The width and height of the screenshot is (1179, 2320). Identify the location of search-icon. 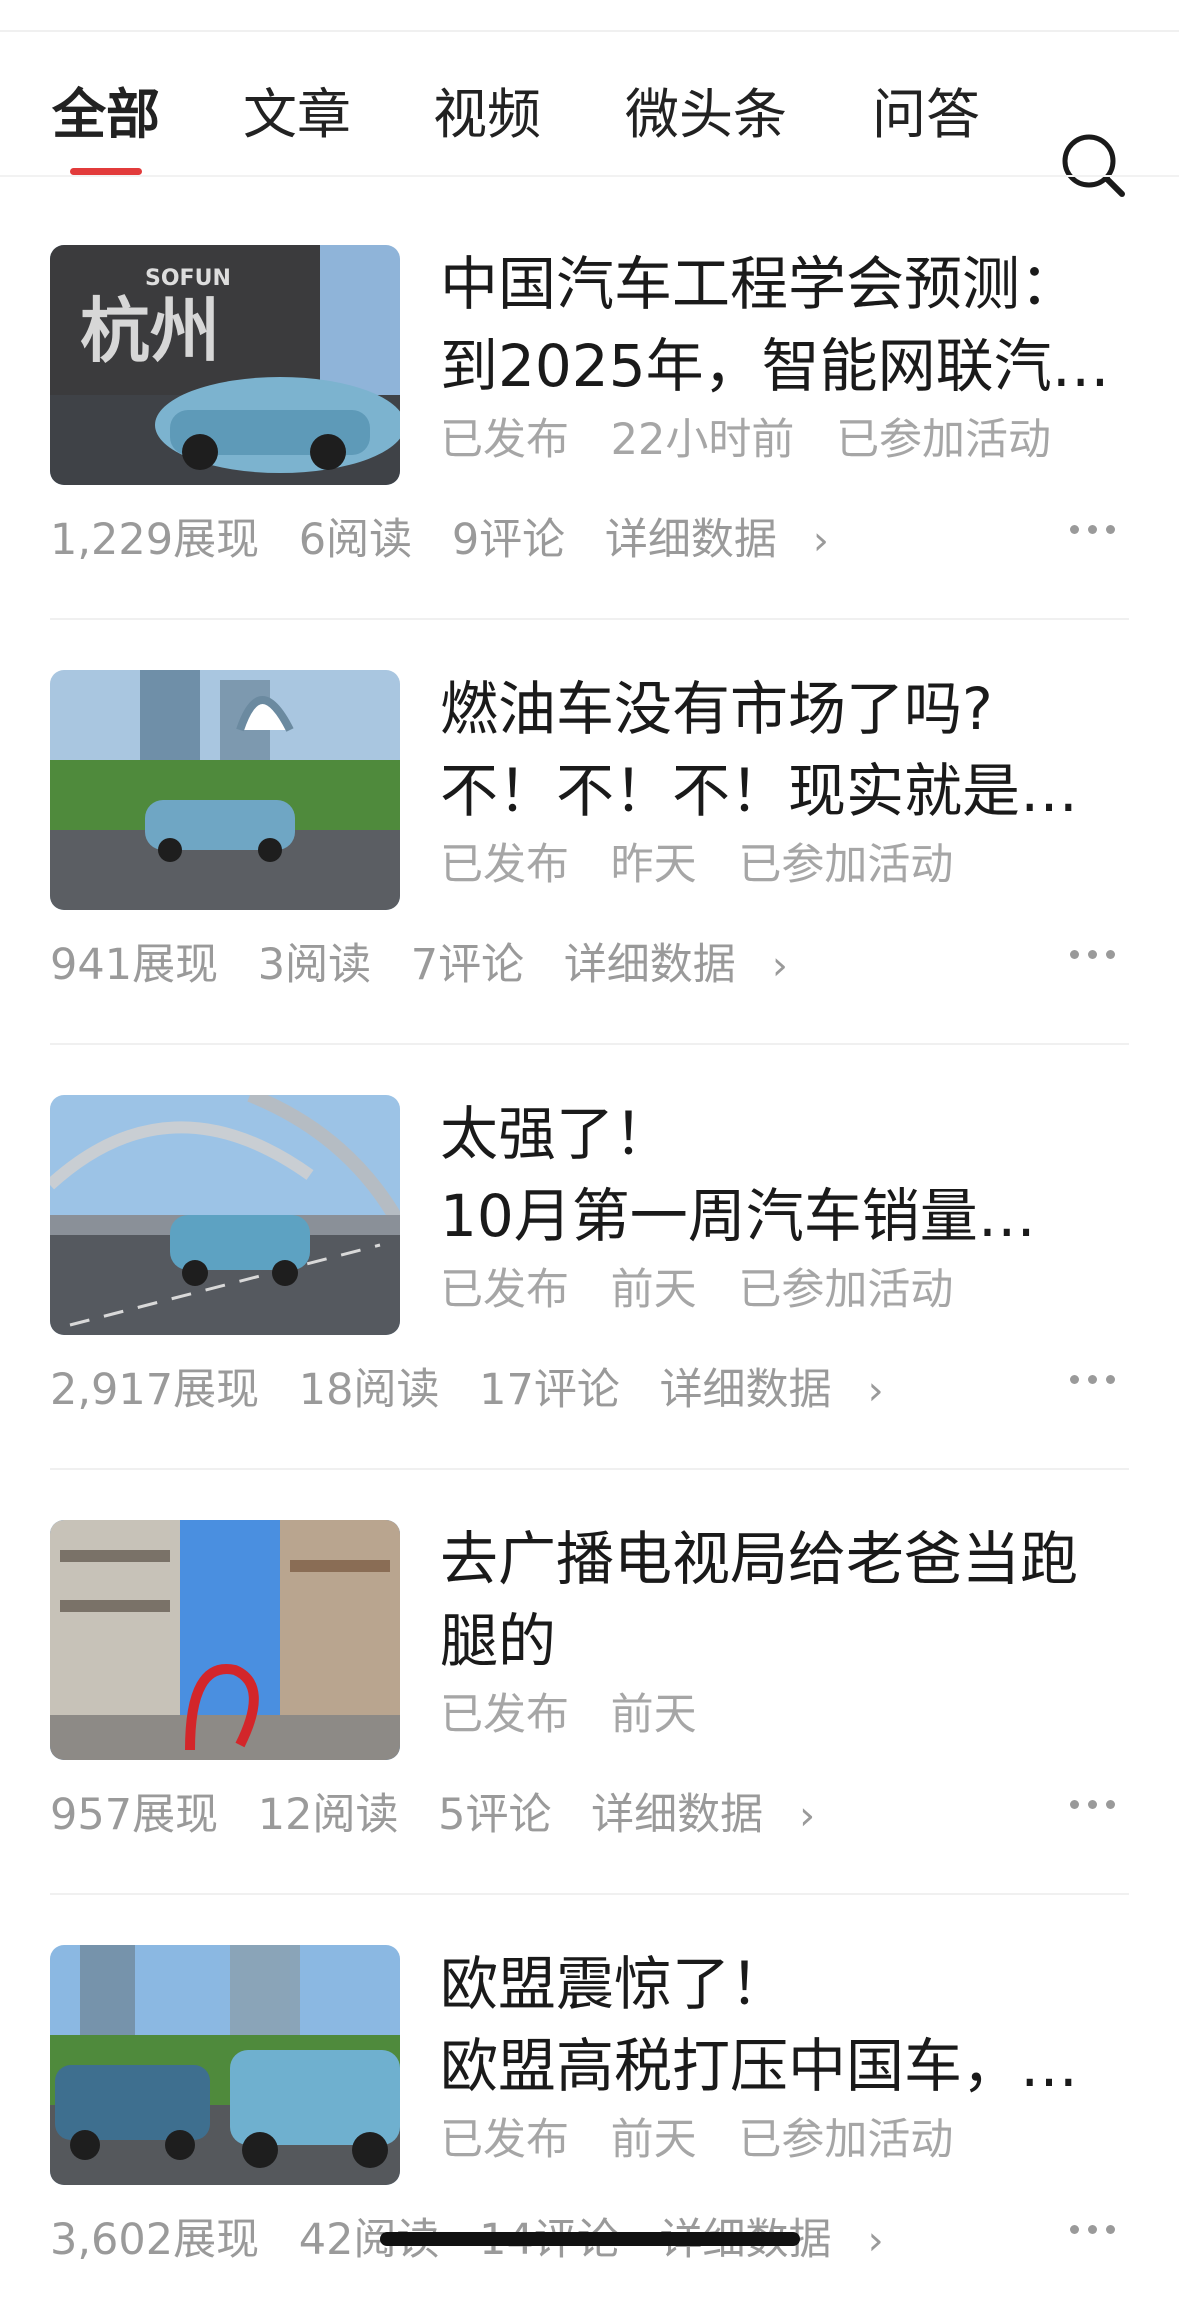
(1093, 165).